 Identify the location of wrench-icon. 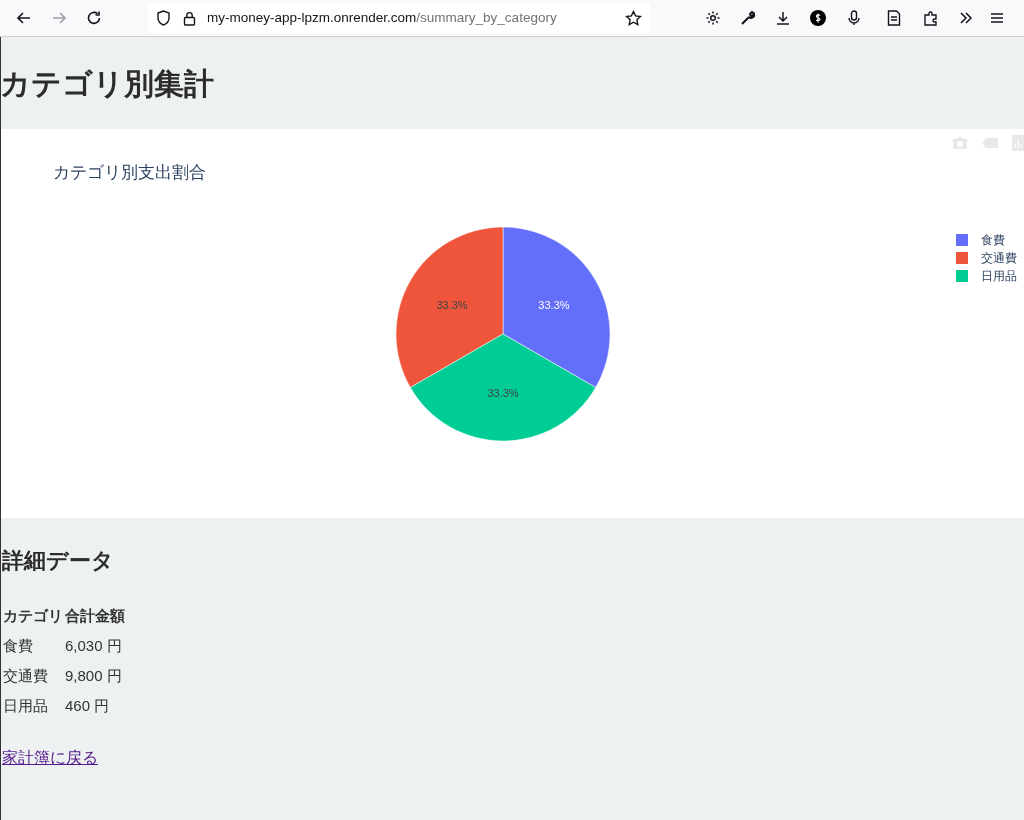
(748, 18).